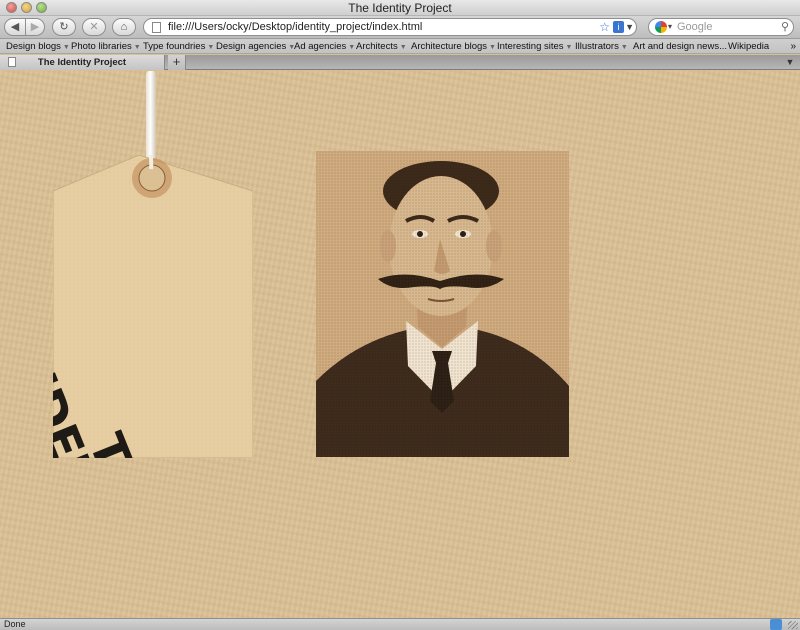 Image resolution: width=800 pixels, height=630 pixels. What do you see at coordinates (130, 442) in the screenshot?
I see `tag-title-line-1: The` at bounding box center [130, 442].